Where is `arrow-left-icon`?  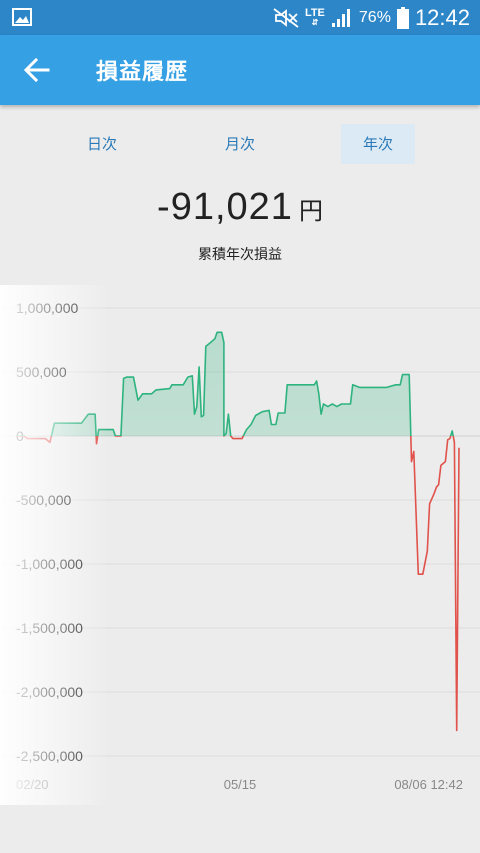 arrow-left-icon is located at coordinates (37, 70).